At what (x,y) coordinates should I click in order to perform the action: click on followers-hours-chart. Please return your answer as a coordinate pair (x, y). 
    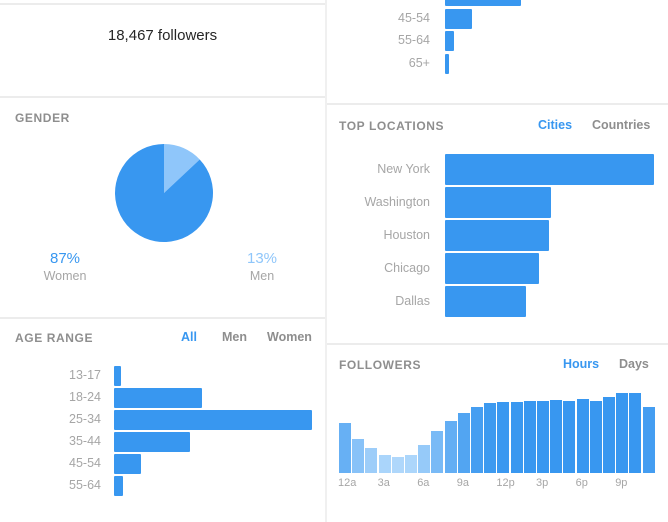
    Looking at the image, I should click on (501, 431).